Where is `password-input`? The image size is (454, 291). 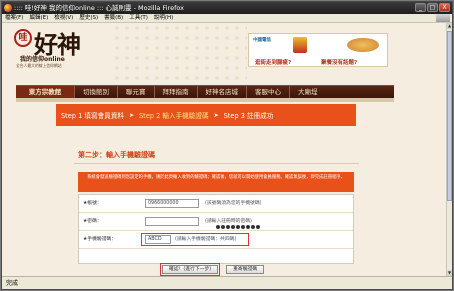
password-input is located at coordinates (202, 223).